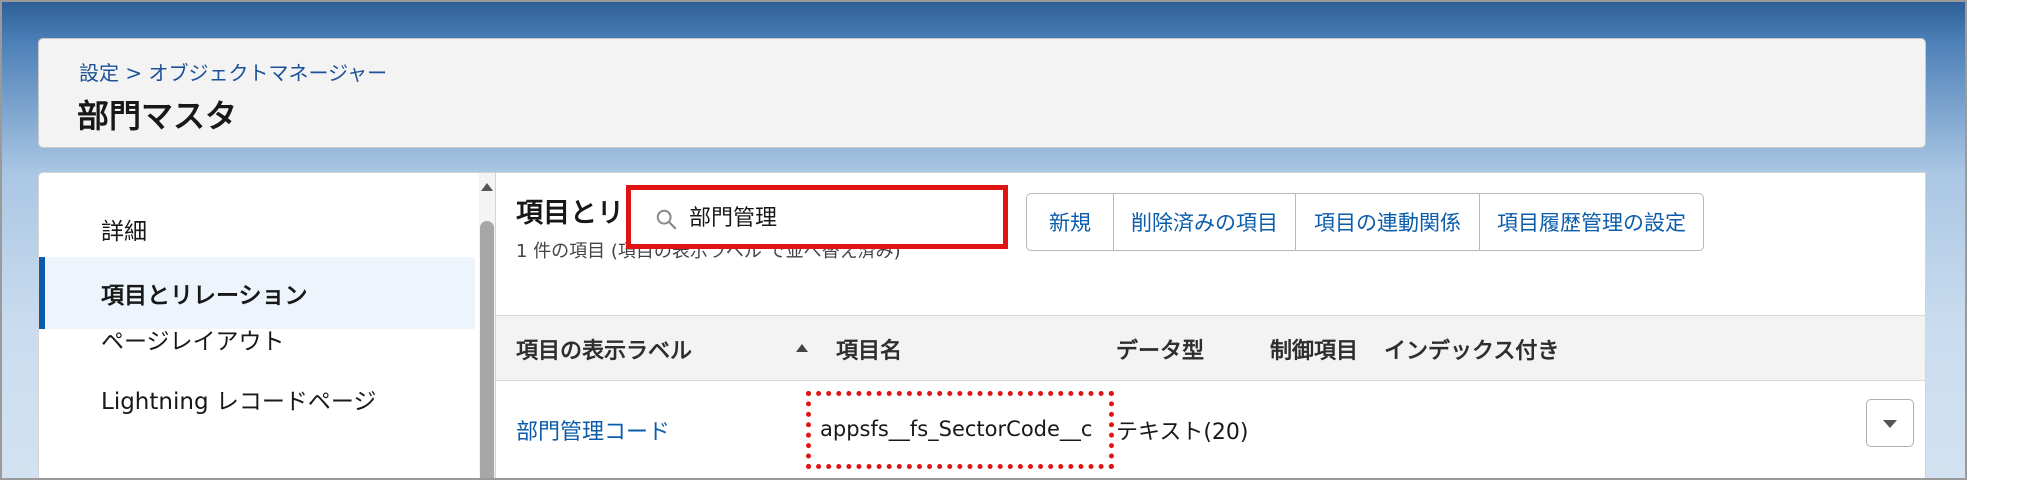 The height and width of the screenshot is (486, 2027). I want to click on field-dependencies-button: 項目の連動関係, so click(1388, 222).